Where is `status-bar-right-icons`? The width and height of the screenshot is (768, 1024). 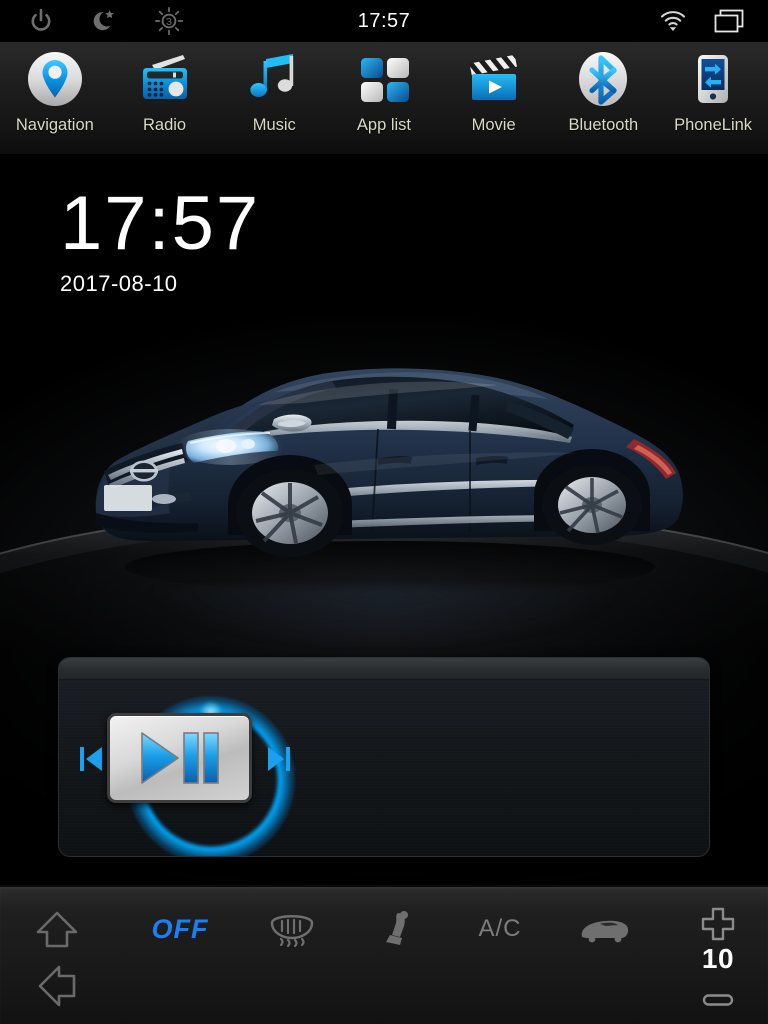
status-bar-right-icons is located at coordinates (701, 21).